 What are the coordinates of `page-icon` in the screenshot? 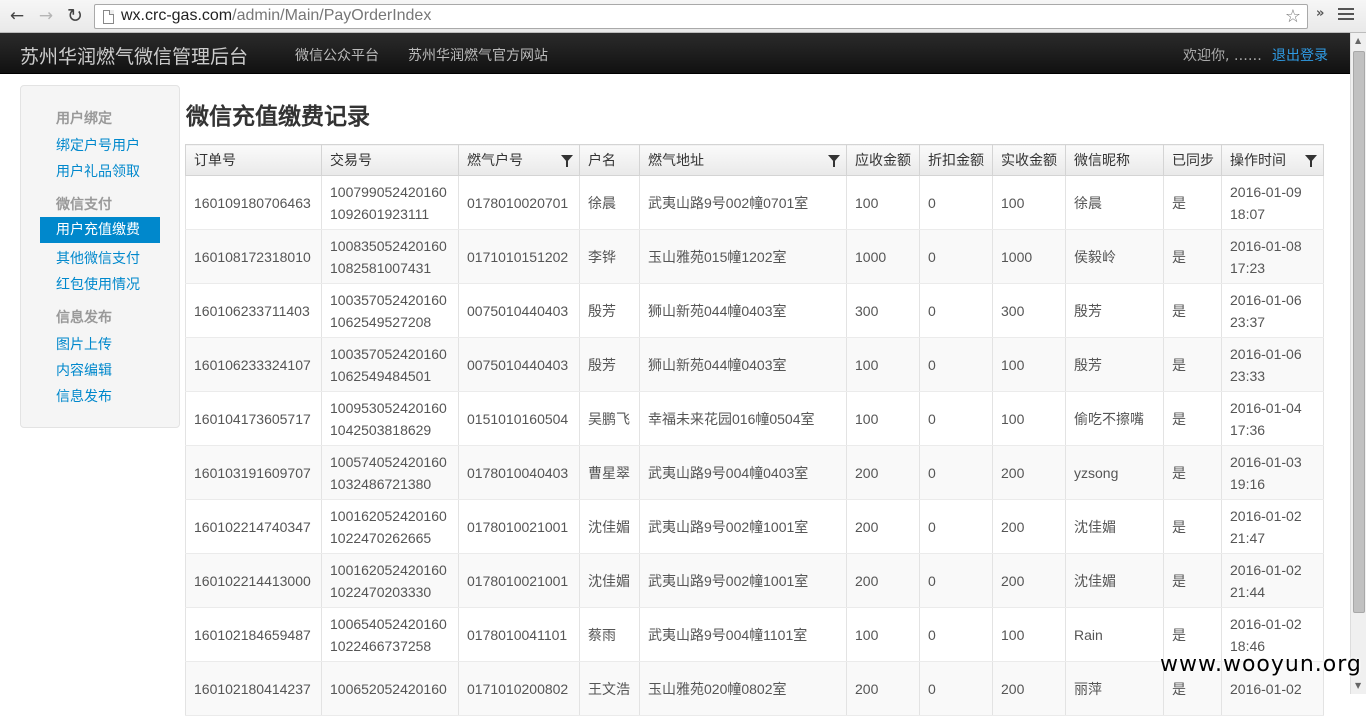 It's located at (108, 17).